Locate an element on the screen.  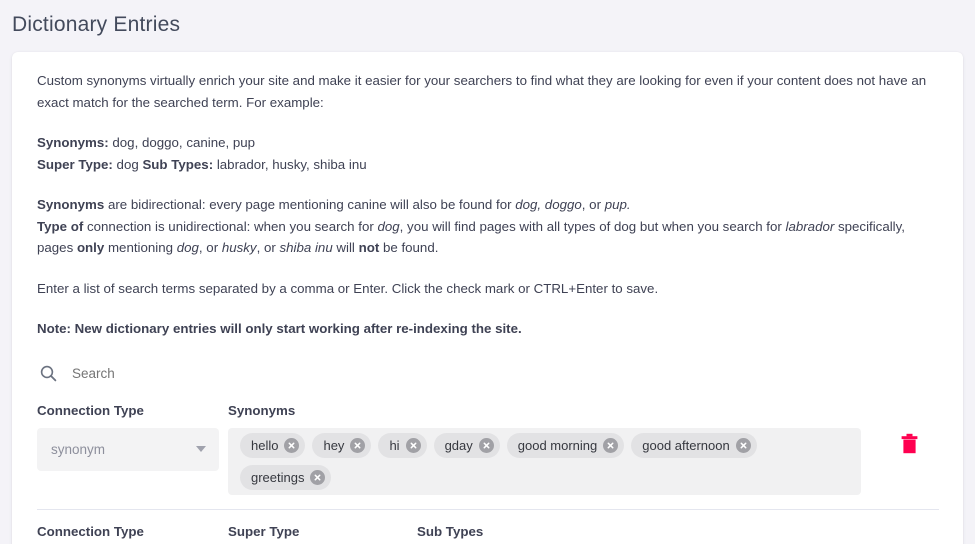
explain-typeof-i4: husky is located at coordinates (239, 247).